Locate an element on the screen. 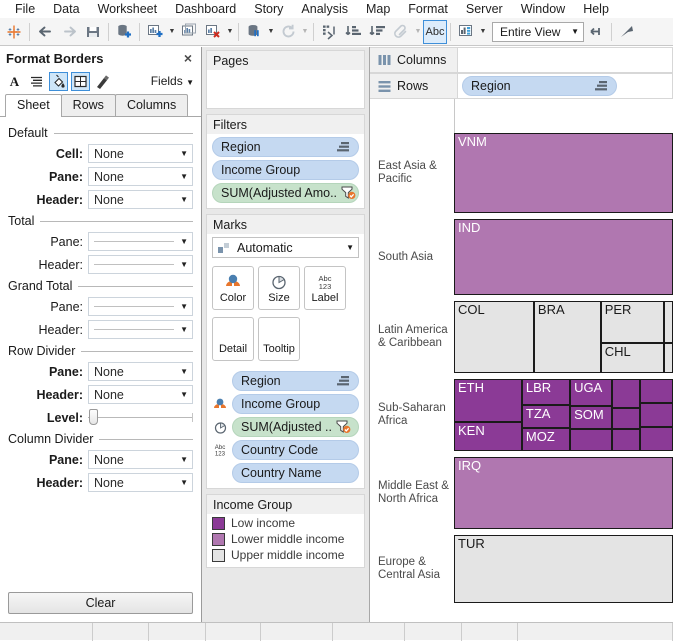  marks-pill-0: Region is located at coordinates (295, 381).